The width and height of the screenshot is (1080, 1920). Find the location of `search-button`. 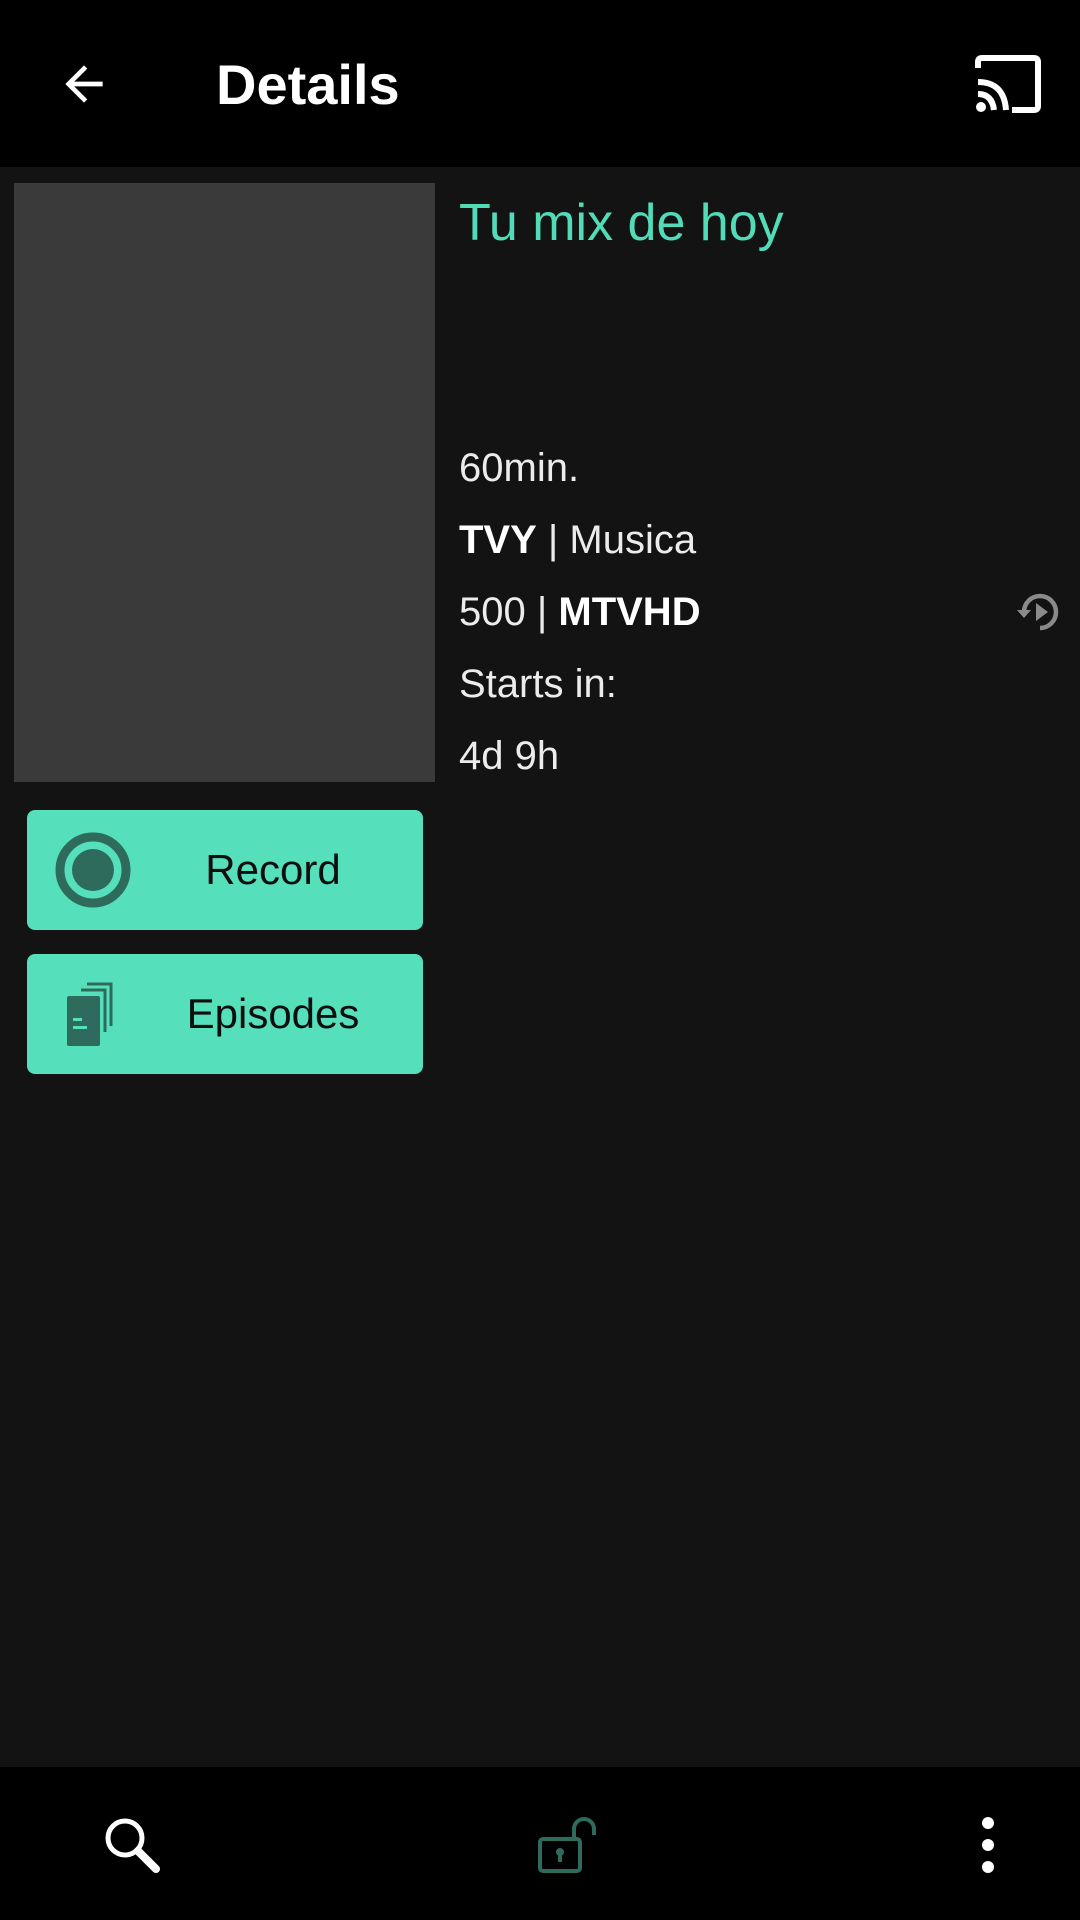

search-button is located at coordinates (132, 1845).